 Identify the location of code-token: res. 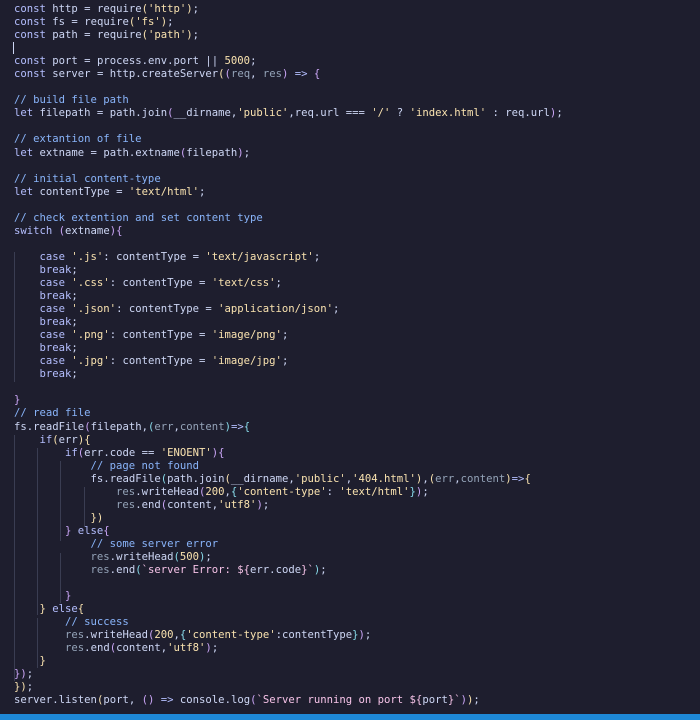
(272, 74).